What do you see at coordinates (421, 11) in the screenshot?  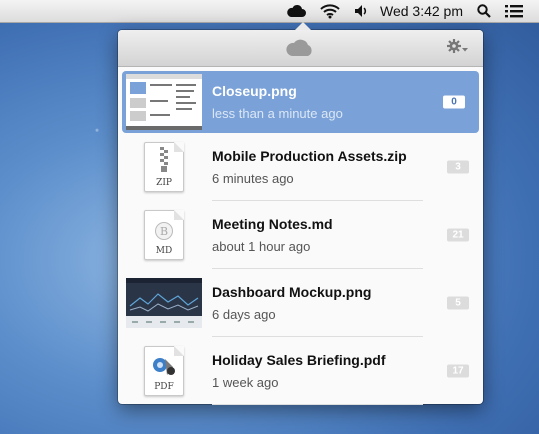 I see `menu-clock: Wed 3:42 pm` at bounding box center [421, 11].